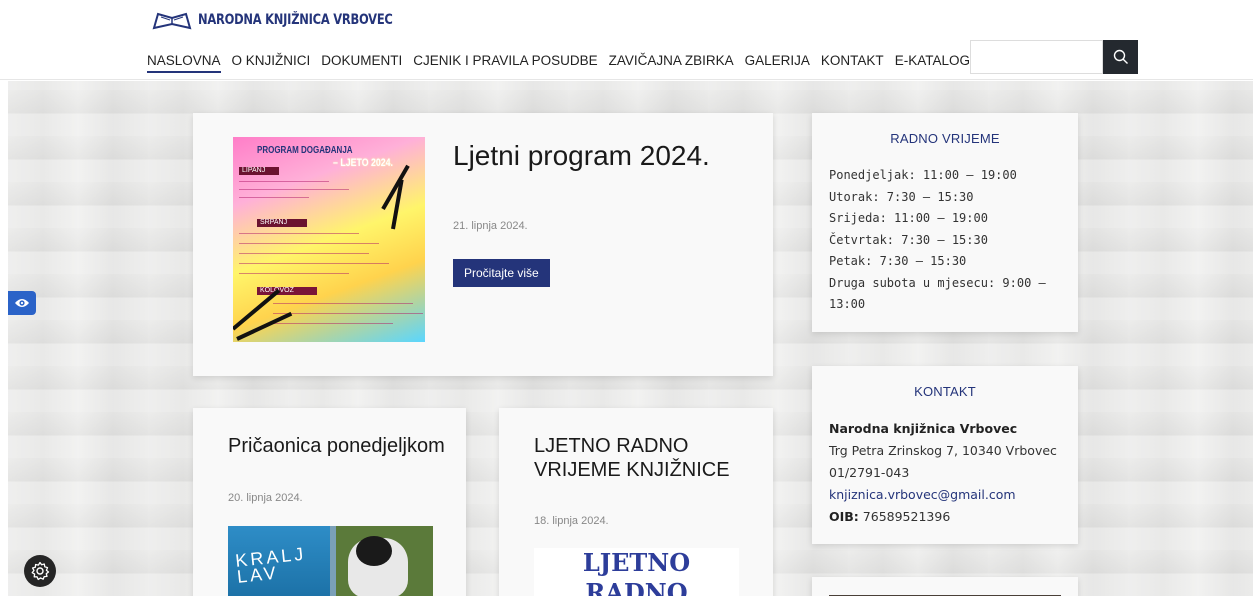 The width and height of the screenshot is (1253, 596). I want to click on hours-line: Druga subota u mjesecu: 9:00 –, so click(937, 282).